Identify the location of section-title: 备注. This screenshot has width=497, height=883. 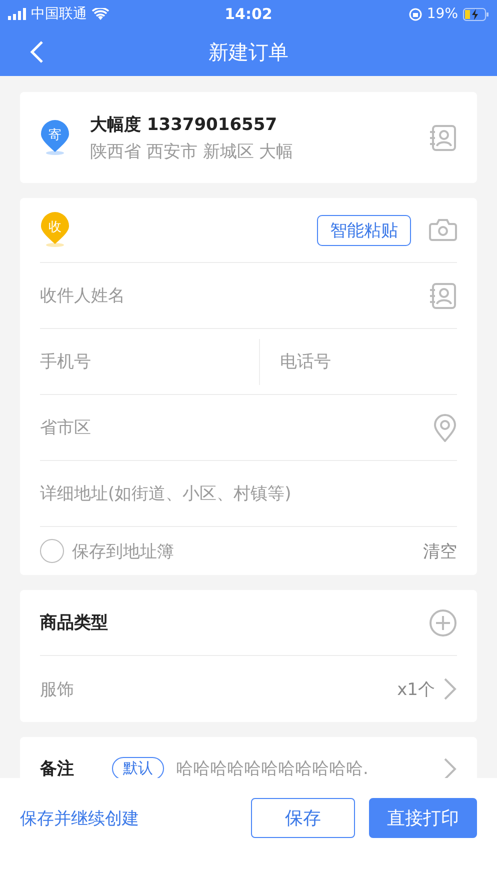
(57, 768).